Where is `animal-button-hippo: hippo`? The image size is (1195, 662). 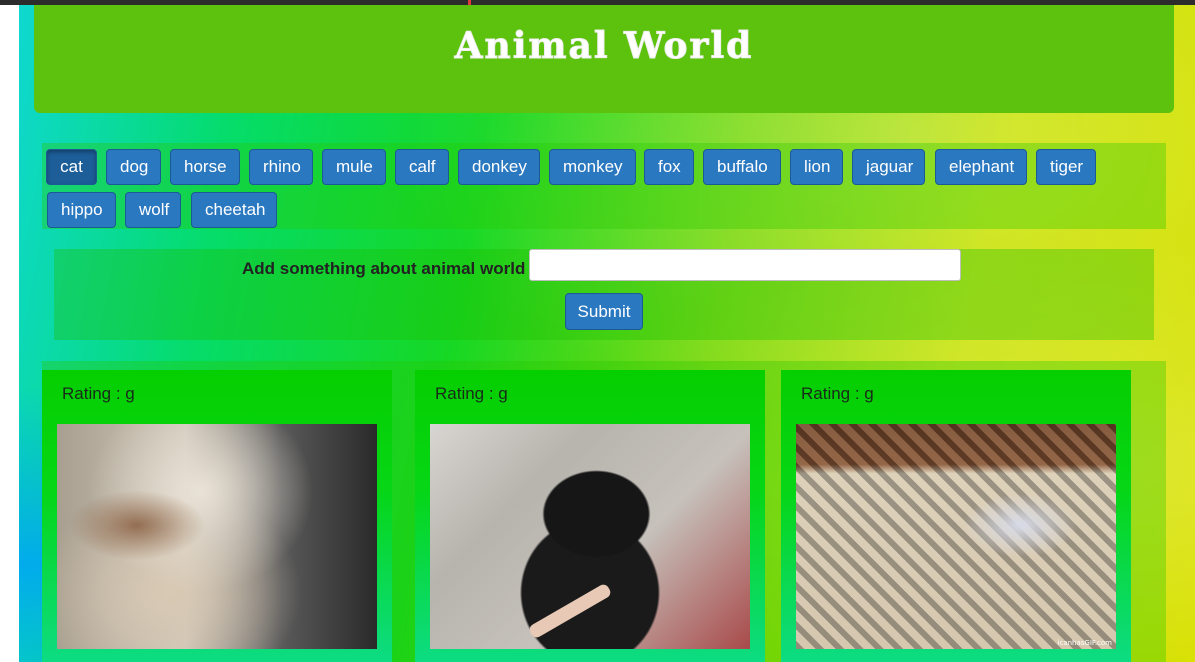
animal-button-hippo: hippo is located at coordinates (81, 210).